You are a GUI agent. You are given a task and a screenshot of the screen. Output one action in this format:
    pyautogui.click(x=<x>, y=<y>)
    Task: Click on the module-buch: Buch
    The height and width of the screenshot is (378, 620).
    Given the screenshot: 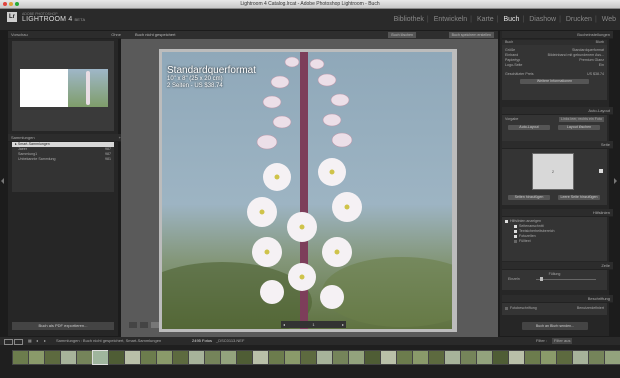 What is the action you would take?
    pyautogui.click(x=511, y=19)
    